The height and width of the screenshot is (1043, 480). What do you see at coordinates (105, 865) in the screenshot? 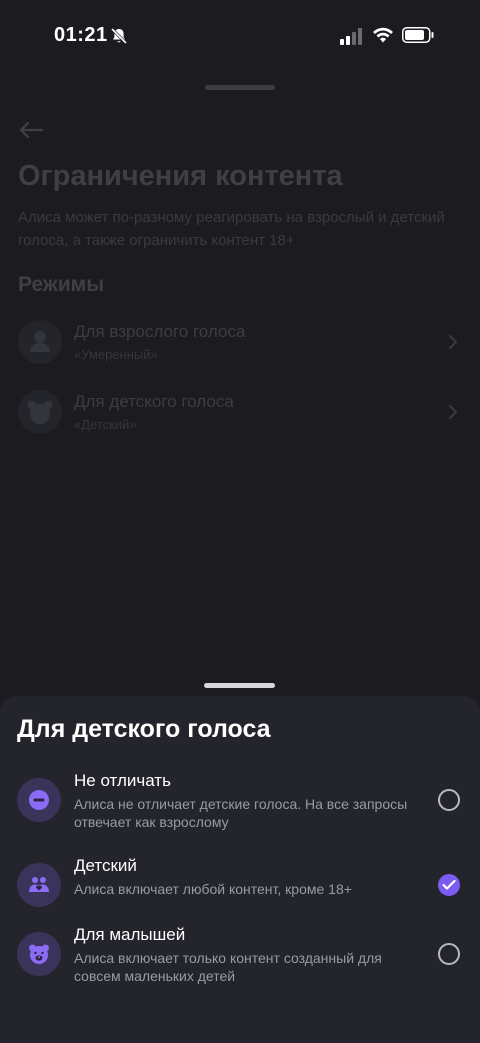
I see `option-title: Детский` at bounding box center [105, 865].